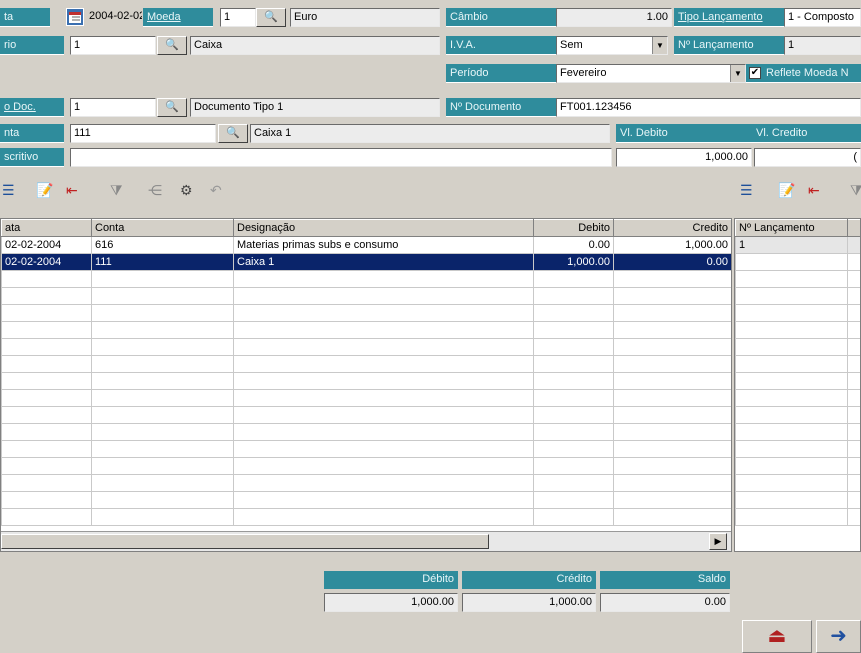  What do you see at coordinates (172, 107) in the screenshot?
I see `tipo-doc-search-button: 🔍` at bounding box center [172, 107].